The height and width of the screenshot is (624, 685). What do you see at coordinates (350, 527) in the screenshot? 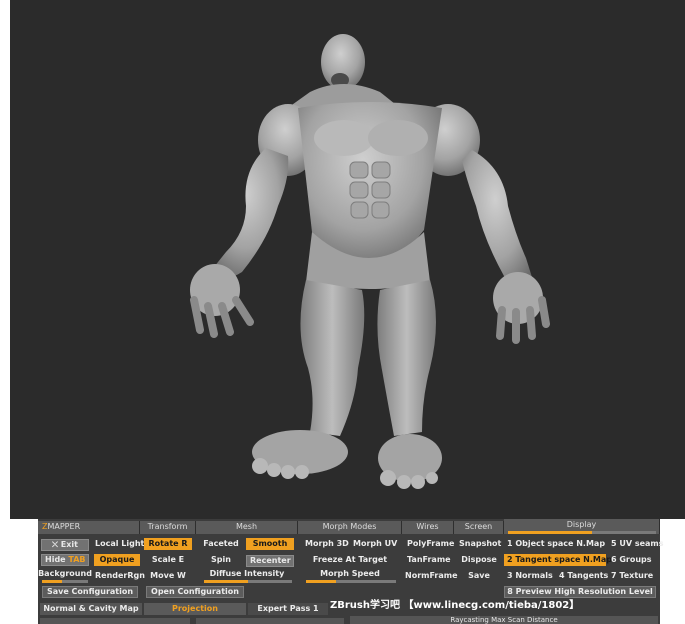
I see `header-morph-modes: Morph Modes` at bounding box center [350, 527].